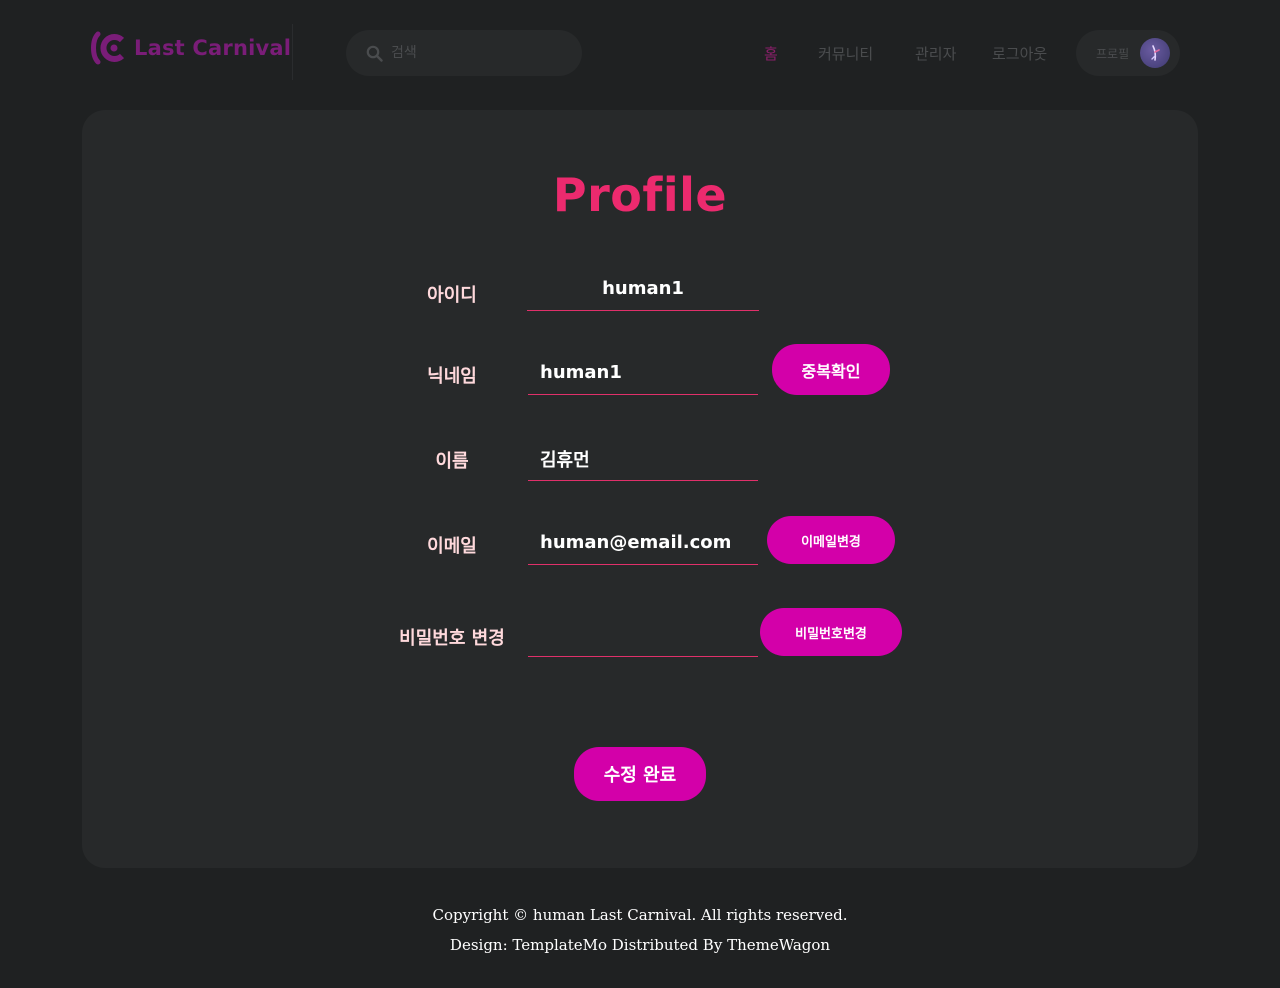  I want to click on search-input, so click(481, 53).